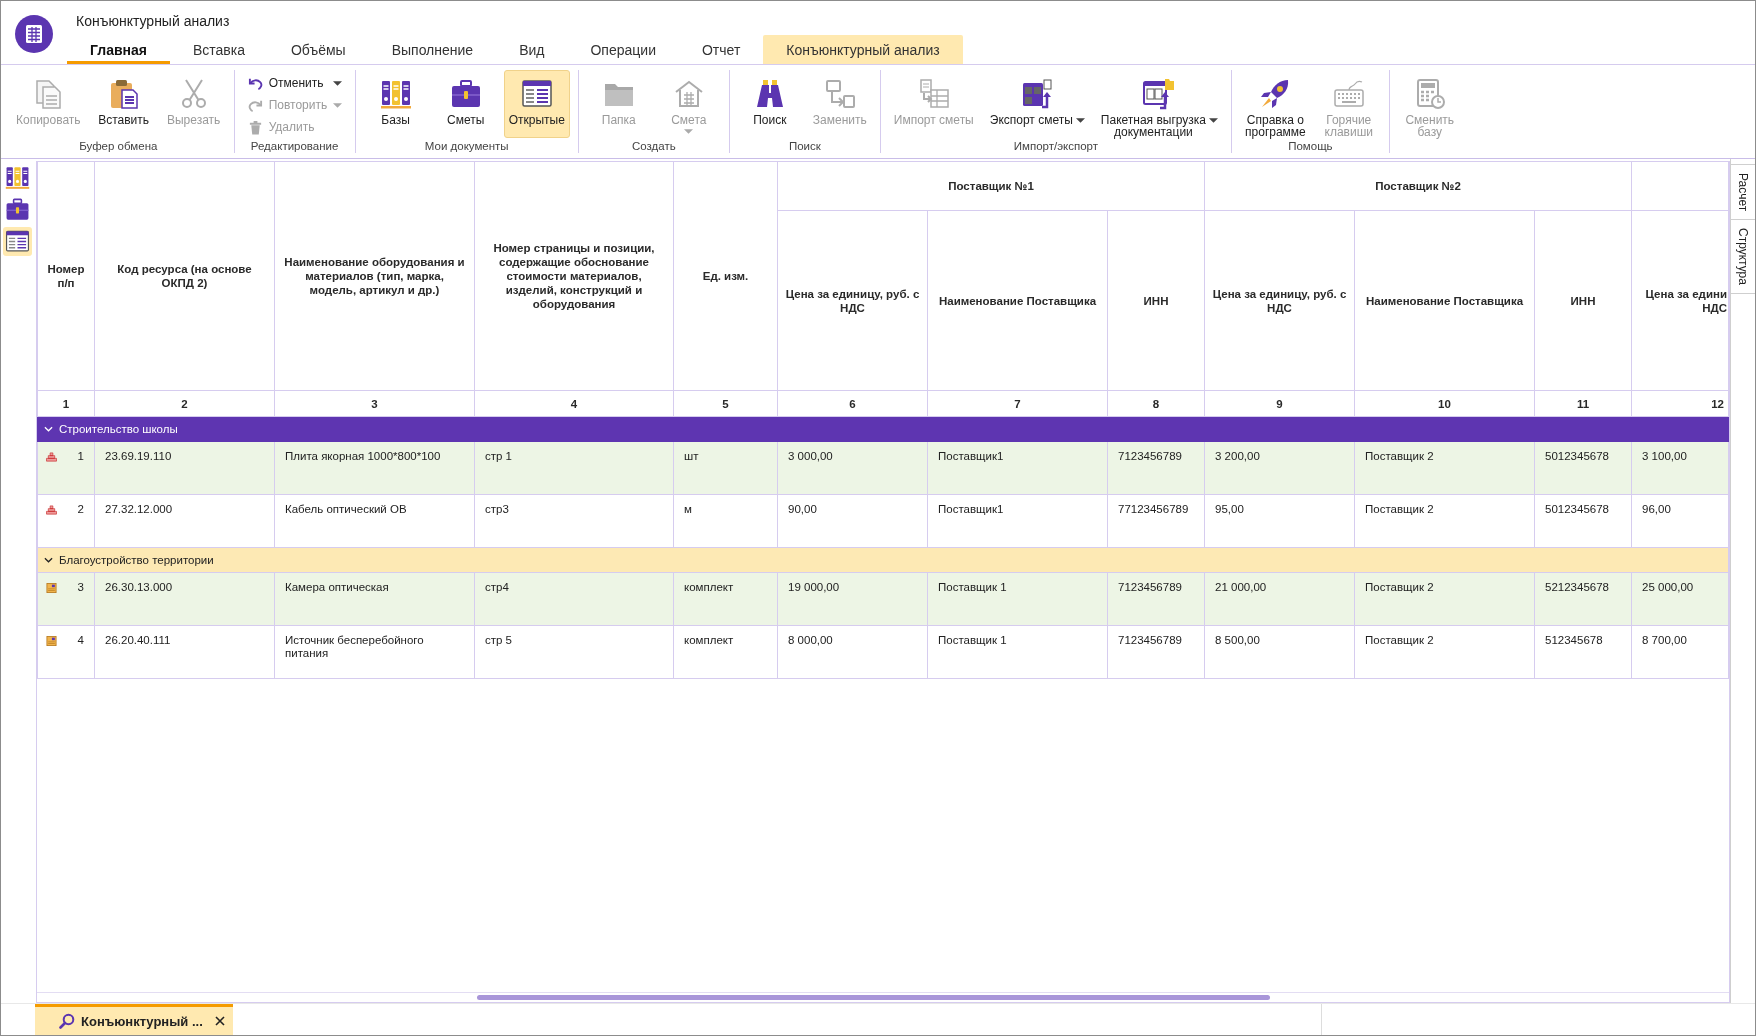 The height and width of the screenshot is (1036, 1756). What do you see at coordinates (933, 94) in the screenshot?
I see `import-icon` at bounding box center [933, 94].